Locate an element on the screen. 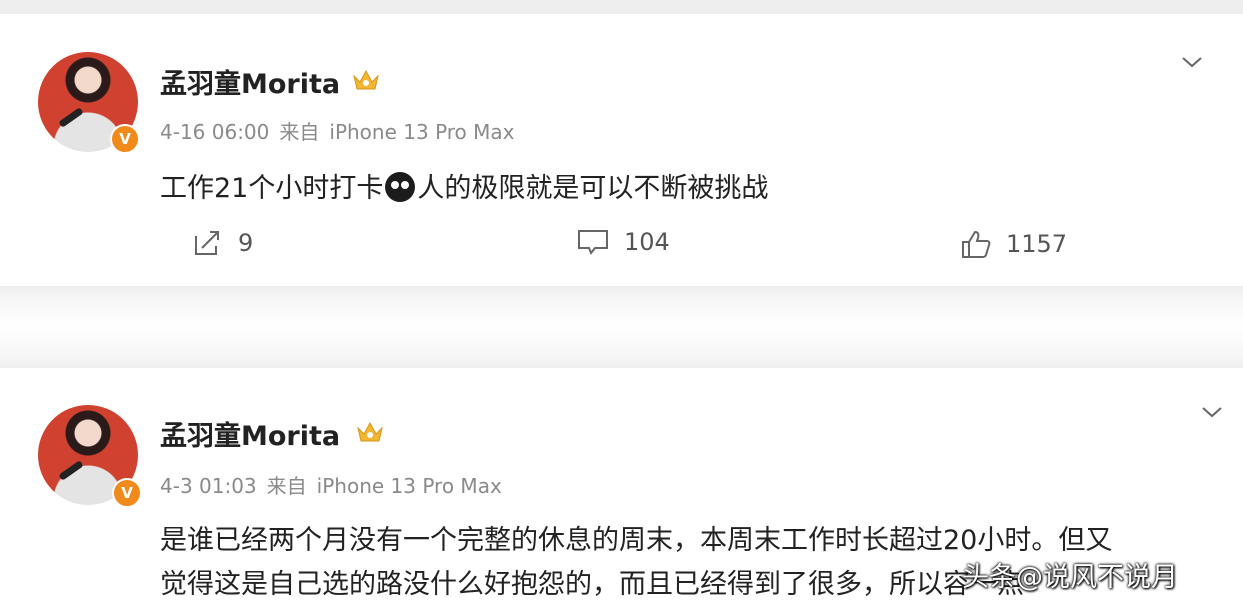 The height and width of the screenshot is (608, 1243). post-text-line-2: 觉得这是自己选的路没什么好抱怨的，而且已经得到了很多，所以容一点 is located at coordinates (592, 584).